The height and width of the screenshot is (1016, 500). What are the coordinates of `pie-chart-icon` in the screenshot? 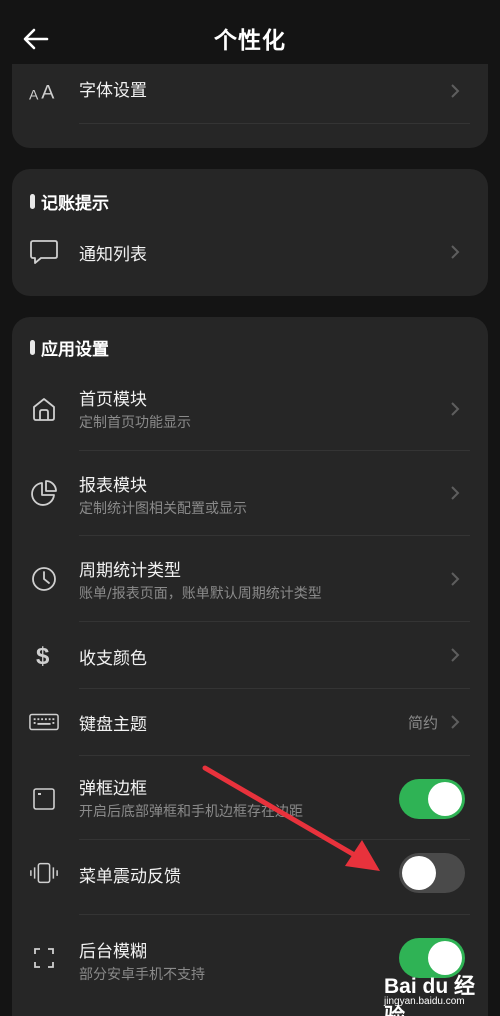 It's located at (44, 493).